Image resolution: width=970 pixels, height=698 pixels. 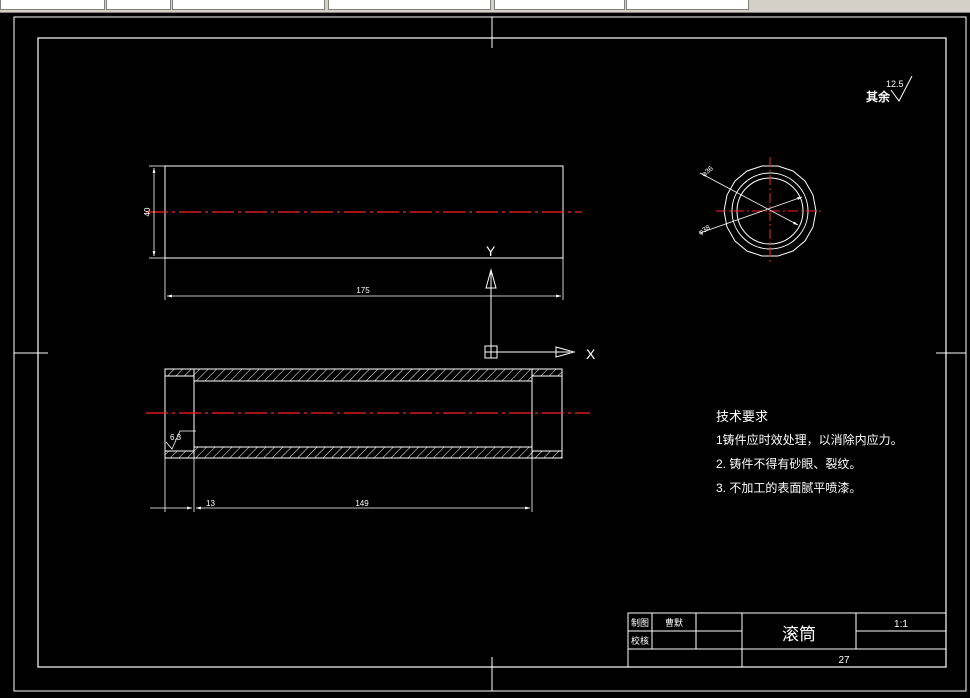 What do you see at coordinates (210, 503) in the screenshot?
I see `dim-shoulder-text: 13` at bounding box center [210, 503].